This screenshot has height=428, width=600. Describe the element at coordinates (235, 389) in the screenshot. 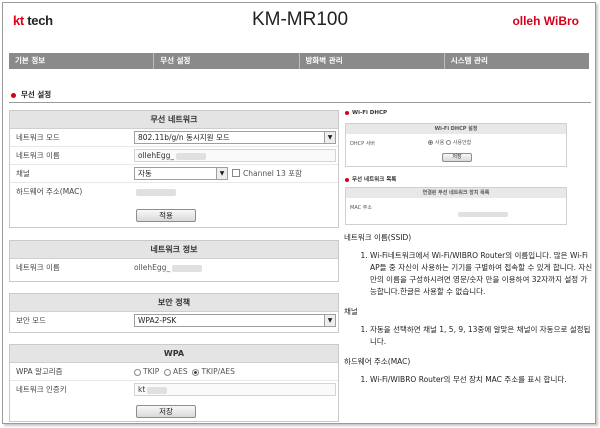

I see `network-key-input: kt` at that location.